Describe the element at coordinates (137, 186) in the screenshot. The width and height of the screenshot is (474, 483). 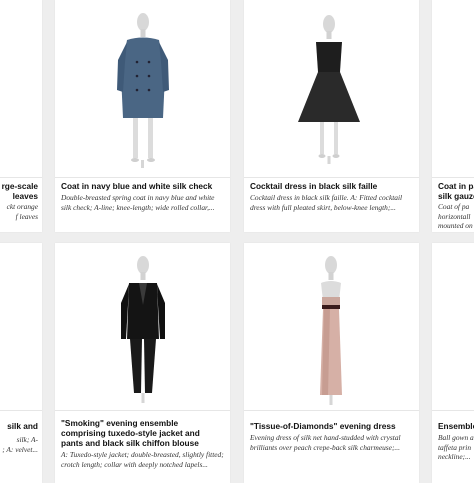
I see `card-title: Coat in navy blue and white silk check` at that location.